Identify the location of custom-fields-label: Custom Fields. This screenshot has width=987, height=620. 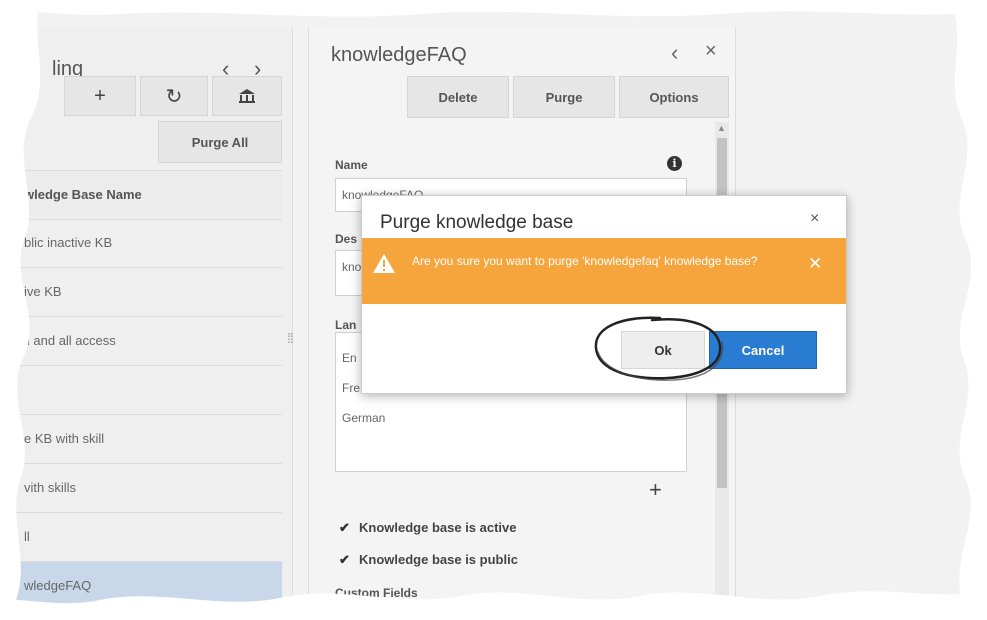
(376, 593).